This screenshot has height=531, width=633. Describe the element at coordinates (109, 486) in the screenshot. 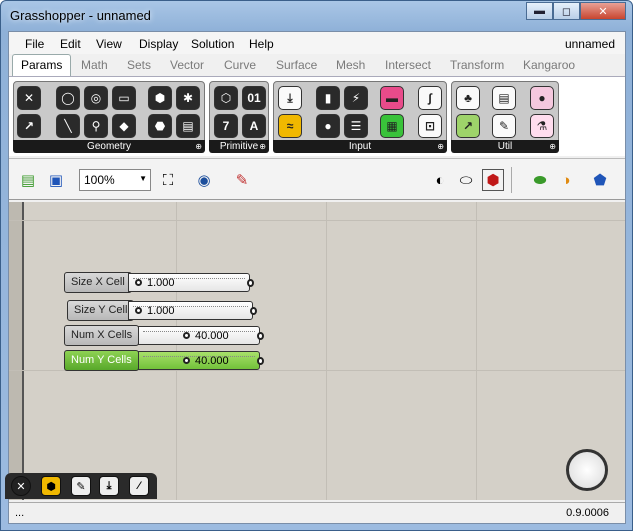

I see `import-widget-icon: ⤓` at that location.